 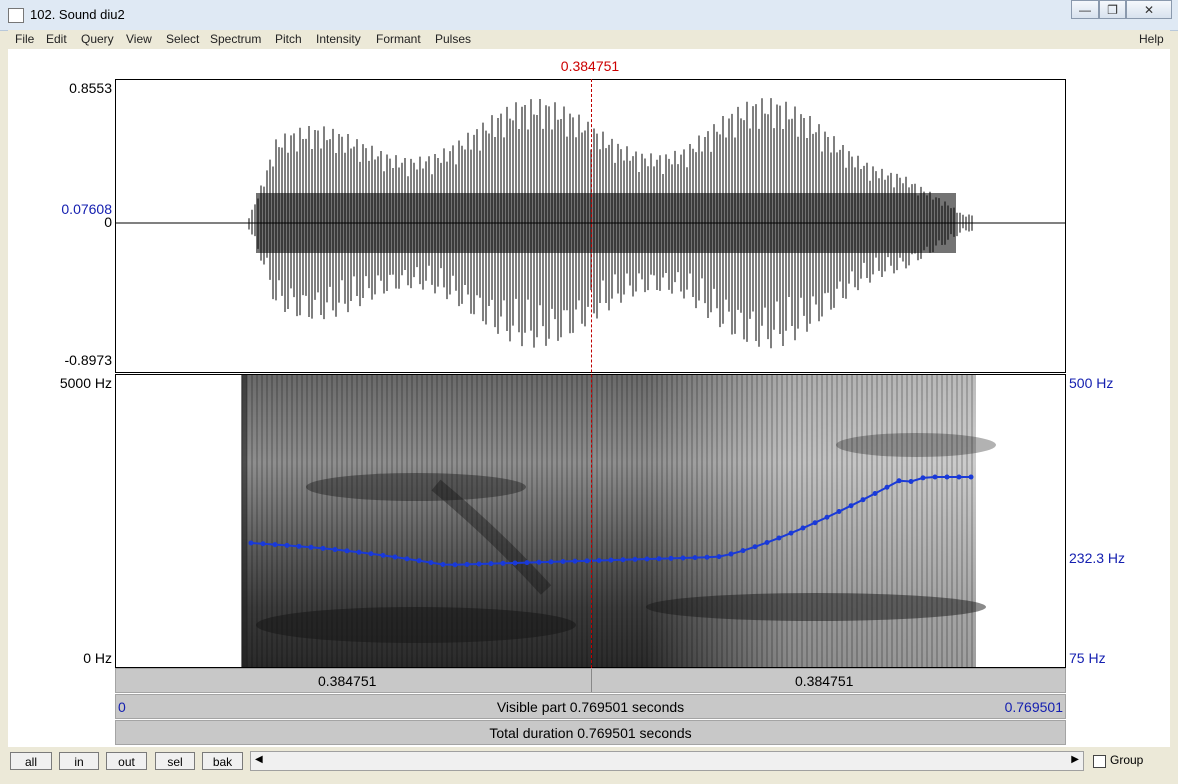 I want to click on visible-part-bar: 0 Visible part 0.769501 seconds 0.769501, so click(x=590, y=706).